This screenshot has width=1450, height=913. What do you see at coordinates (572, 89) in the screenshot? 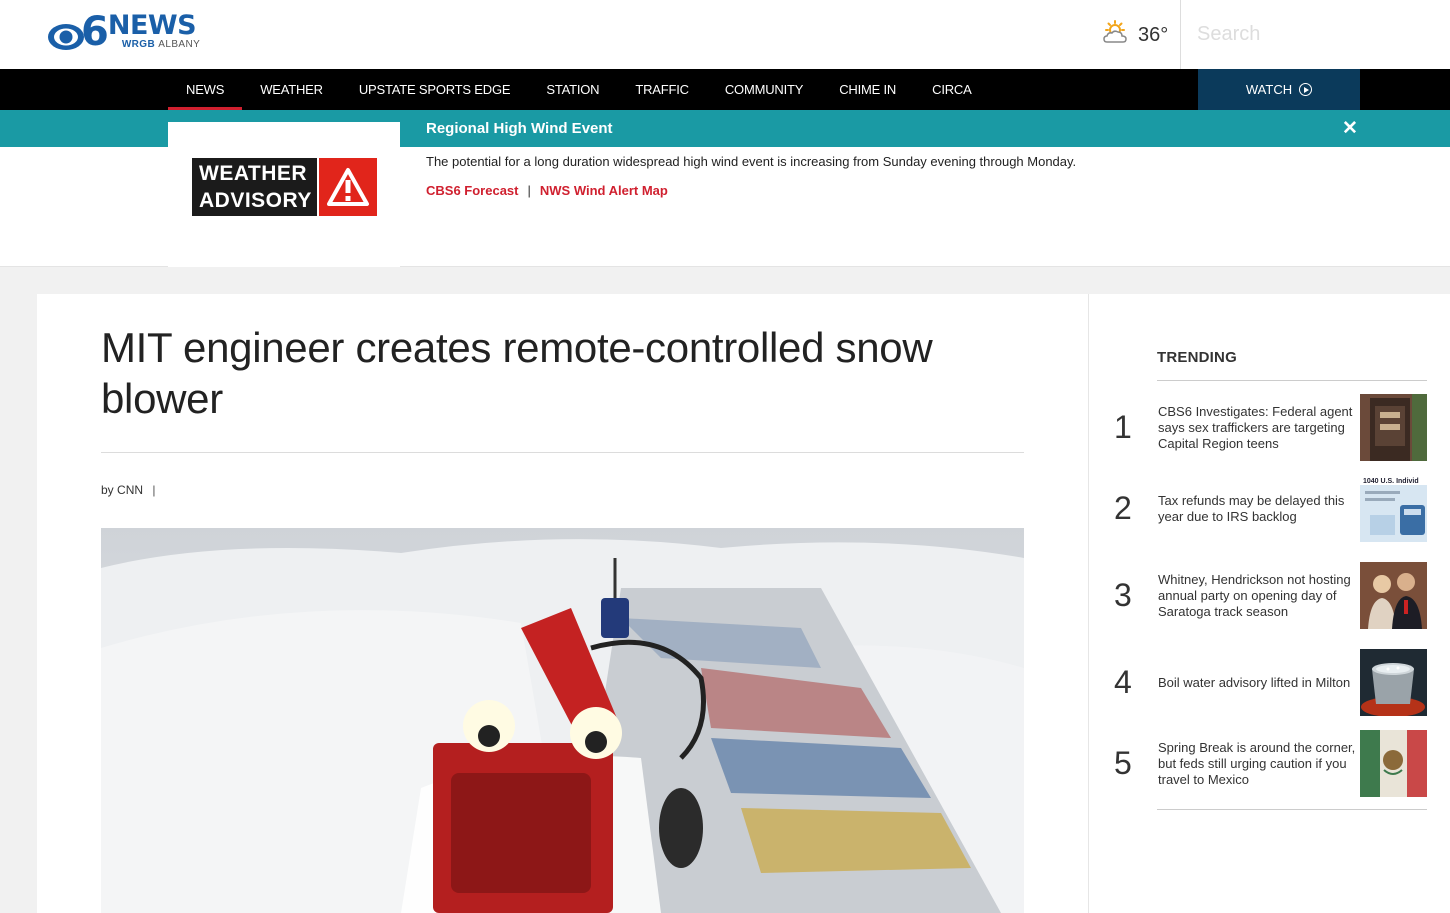
I see `nav-item-station: STATION` at bounding box center [572, 89].